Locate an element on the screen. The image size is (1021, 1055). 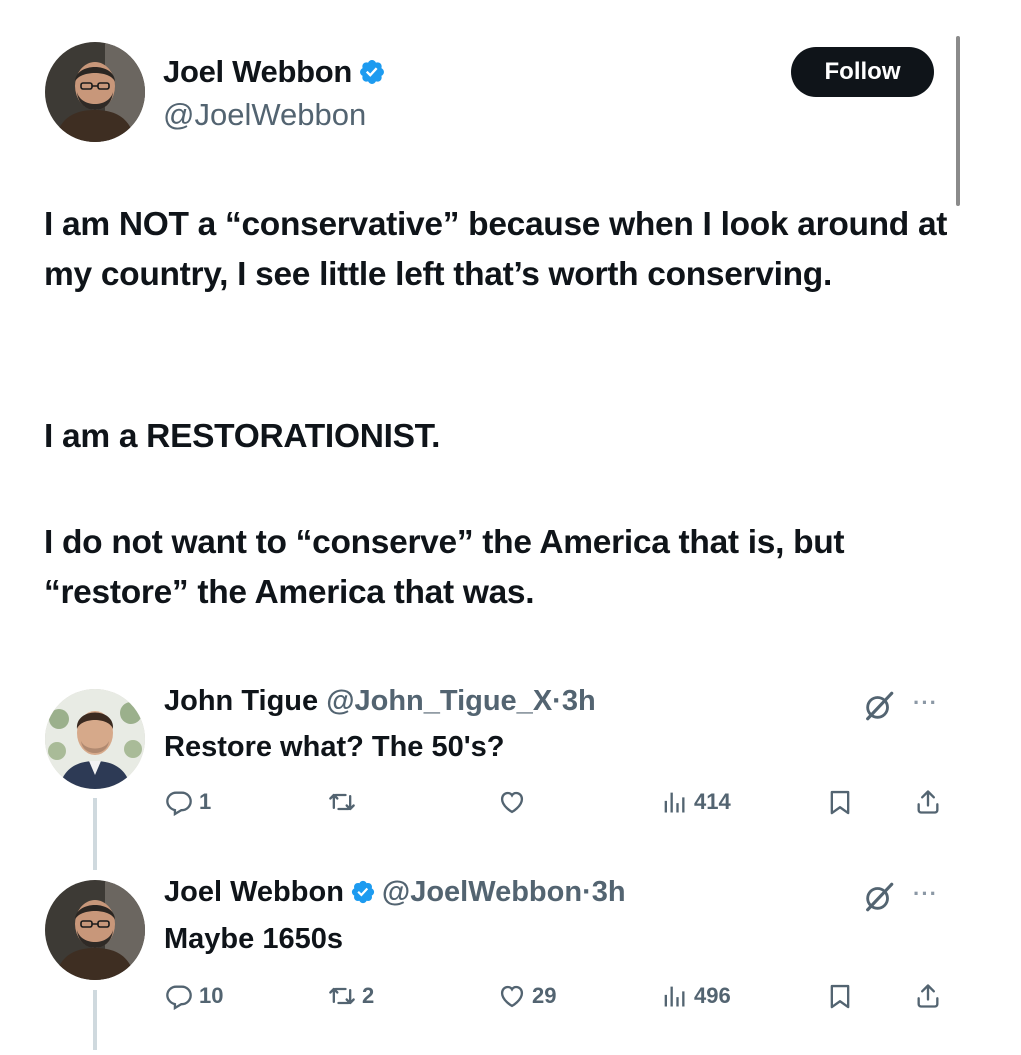
author-name: Joel Webbon is located at coordinates (257, 71).